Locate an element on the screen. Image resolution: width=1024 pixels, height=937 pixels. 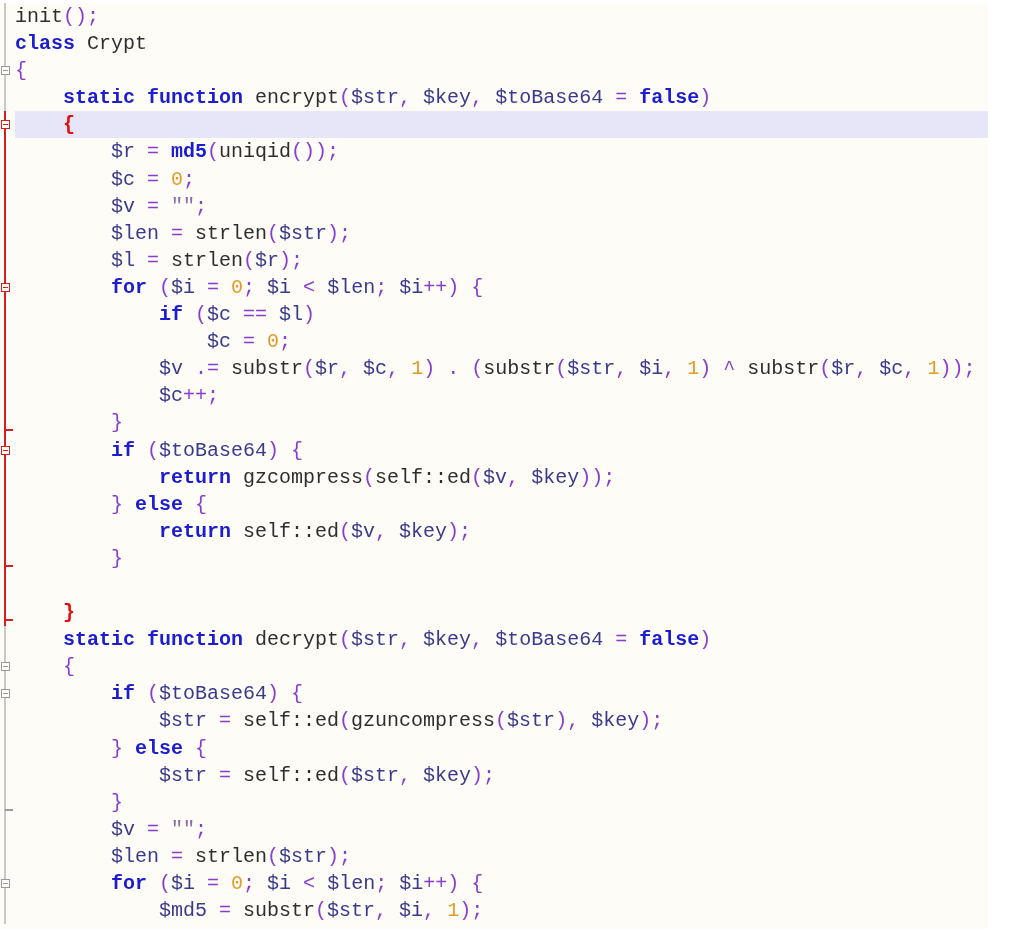
code-line: $c++; is located at coordinates (189, 396).